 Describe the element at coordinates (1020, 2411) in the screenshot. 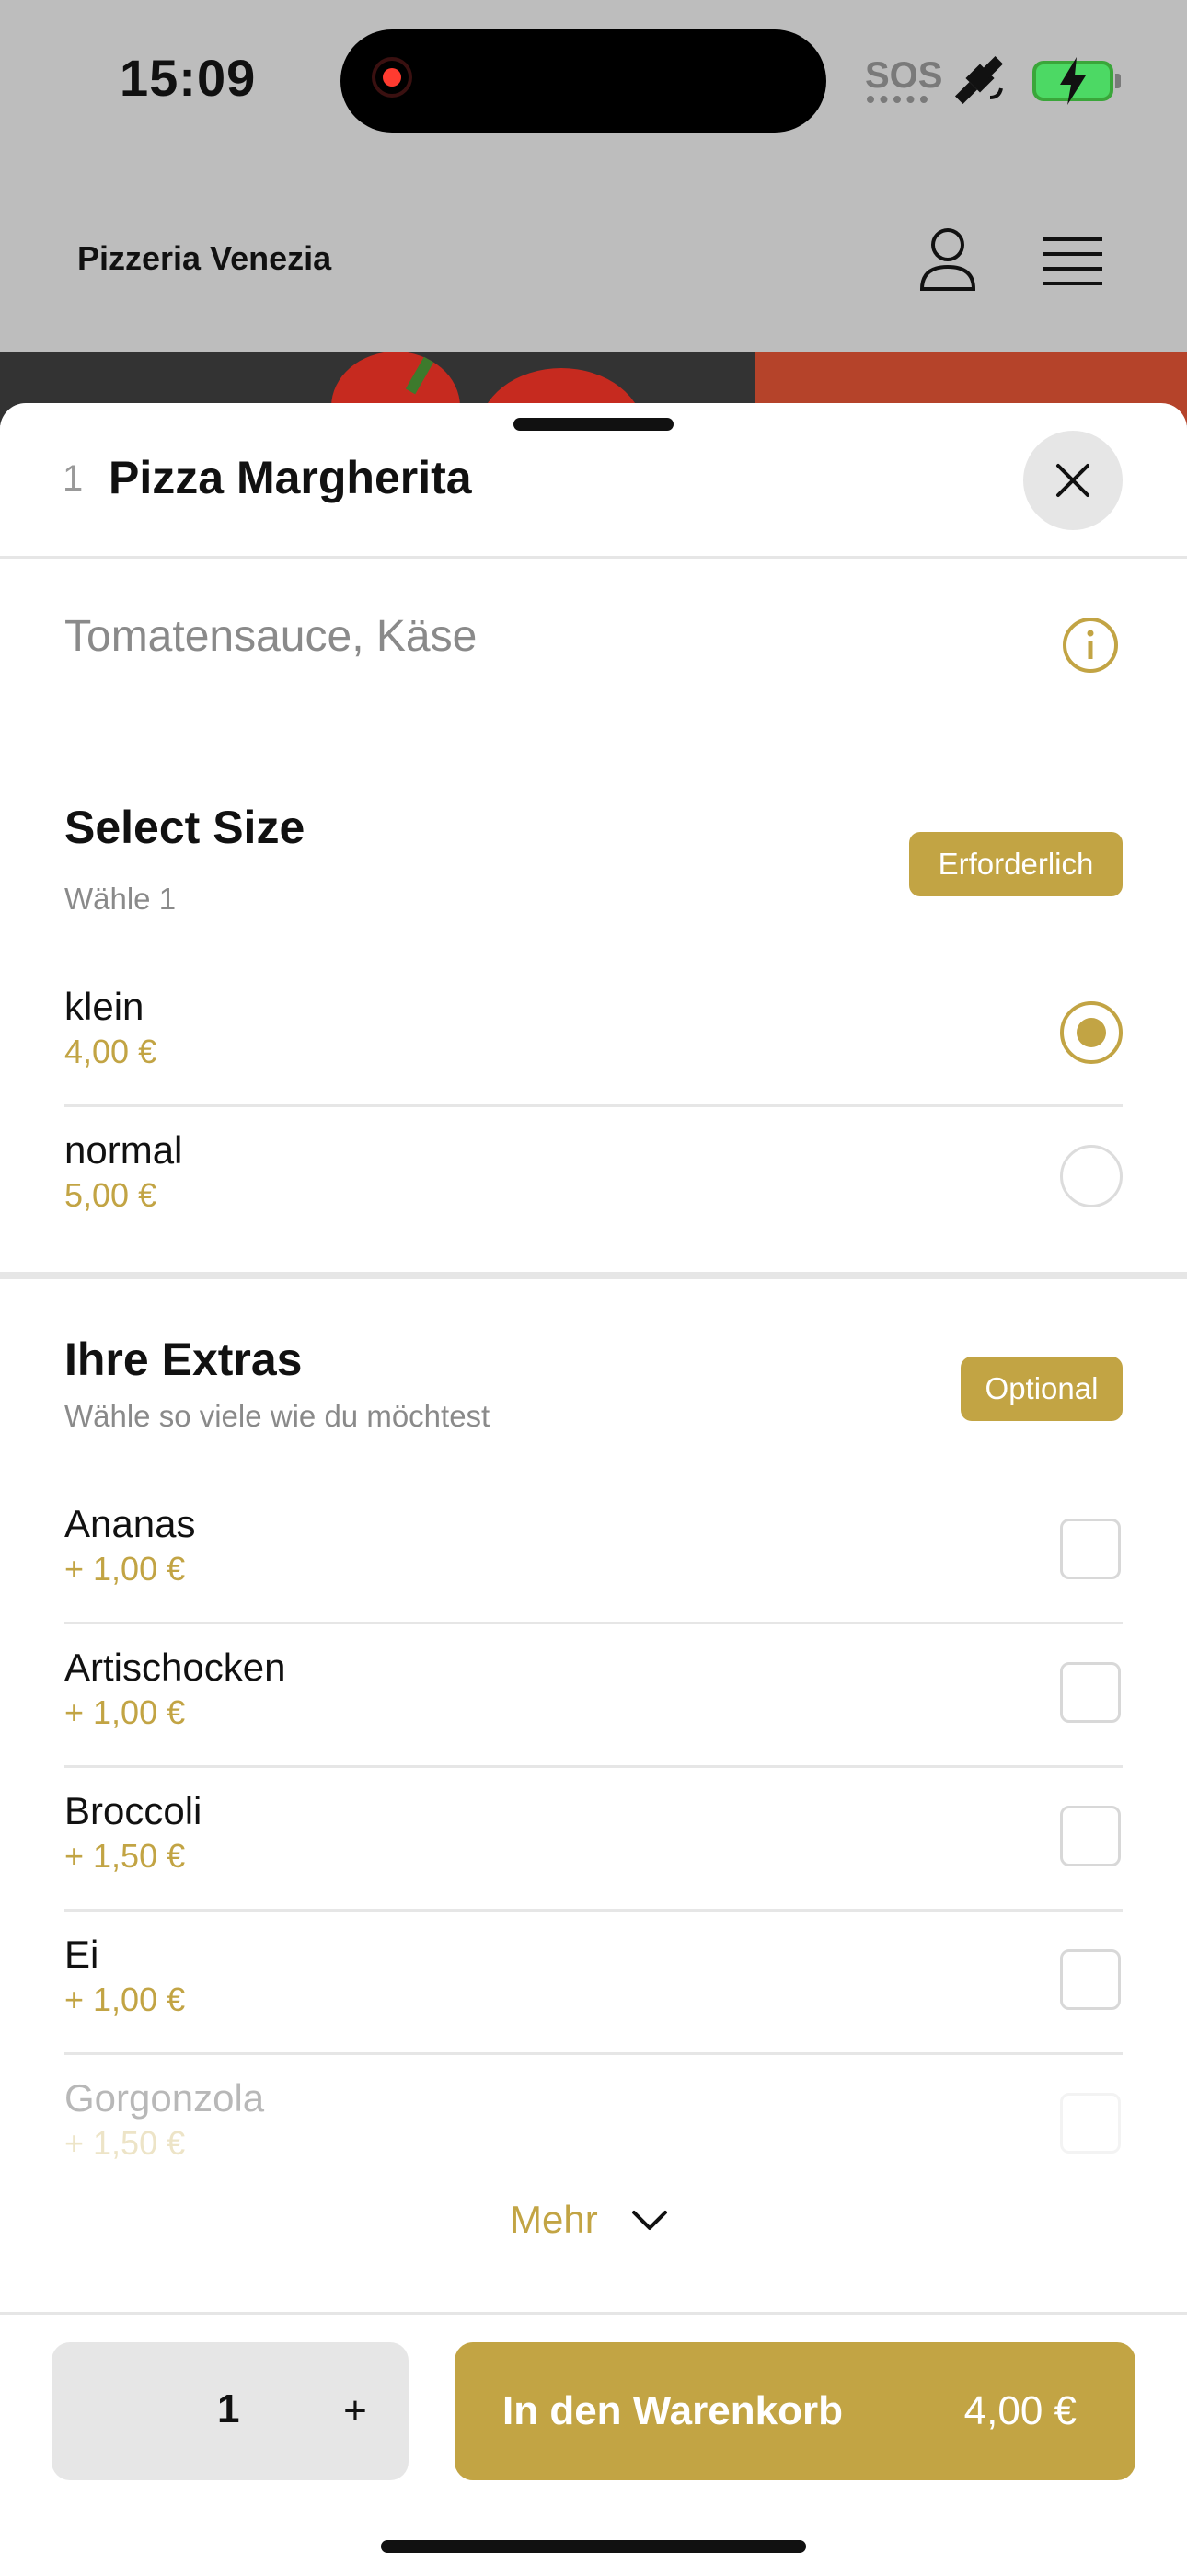

I see `cart-total: 4,00 €` at that location.